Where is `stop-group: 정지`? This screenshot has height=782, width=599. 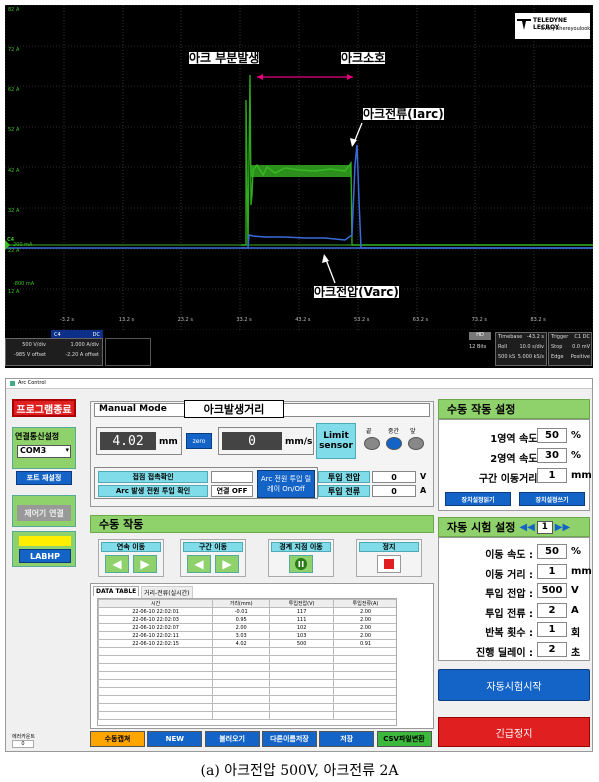
stop-group: 정지 is located at coordinates (389, 558).